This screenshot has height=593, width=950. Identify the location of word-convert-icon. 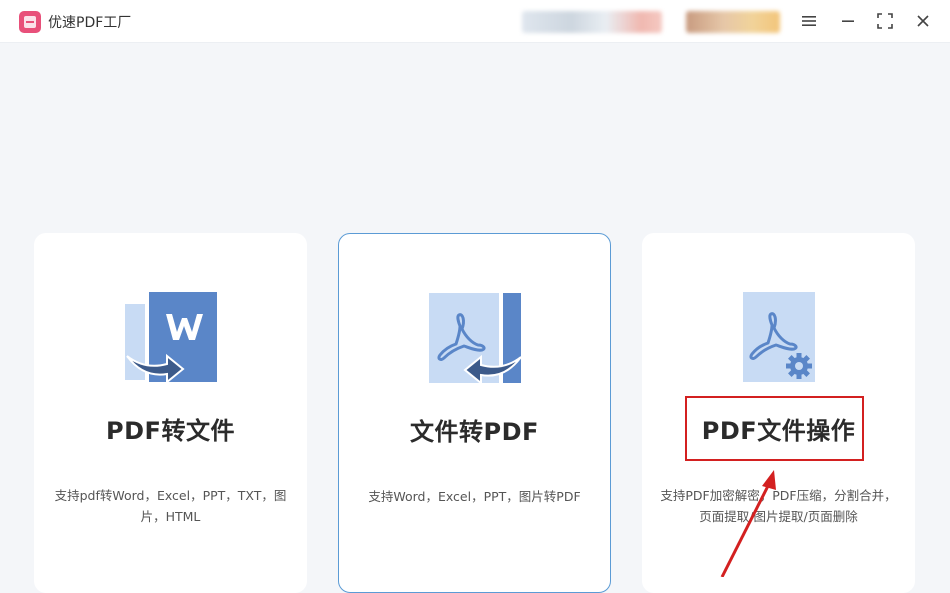
(170, 338).